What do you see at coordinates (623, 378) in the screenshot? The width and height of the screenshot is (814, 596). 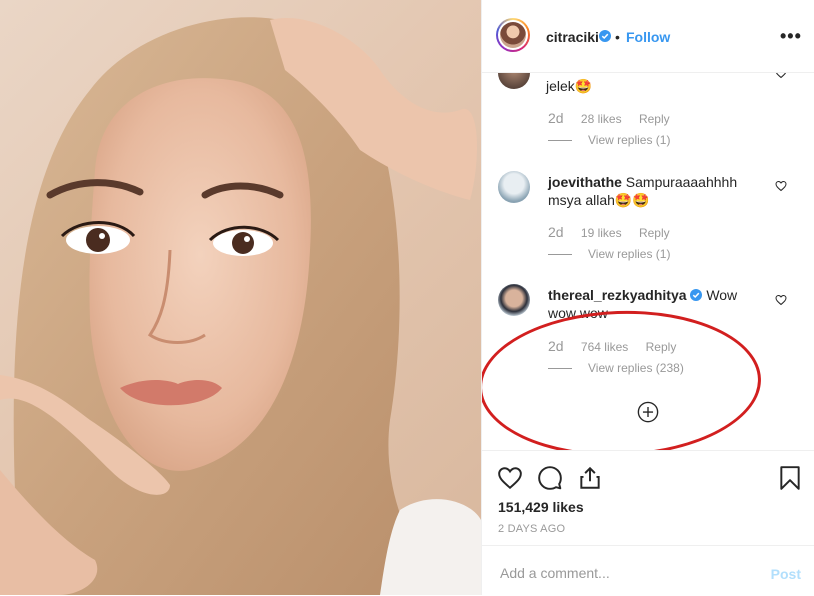 I see `highlight-circle` at bounding box center [623, 378].